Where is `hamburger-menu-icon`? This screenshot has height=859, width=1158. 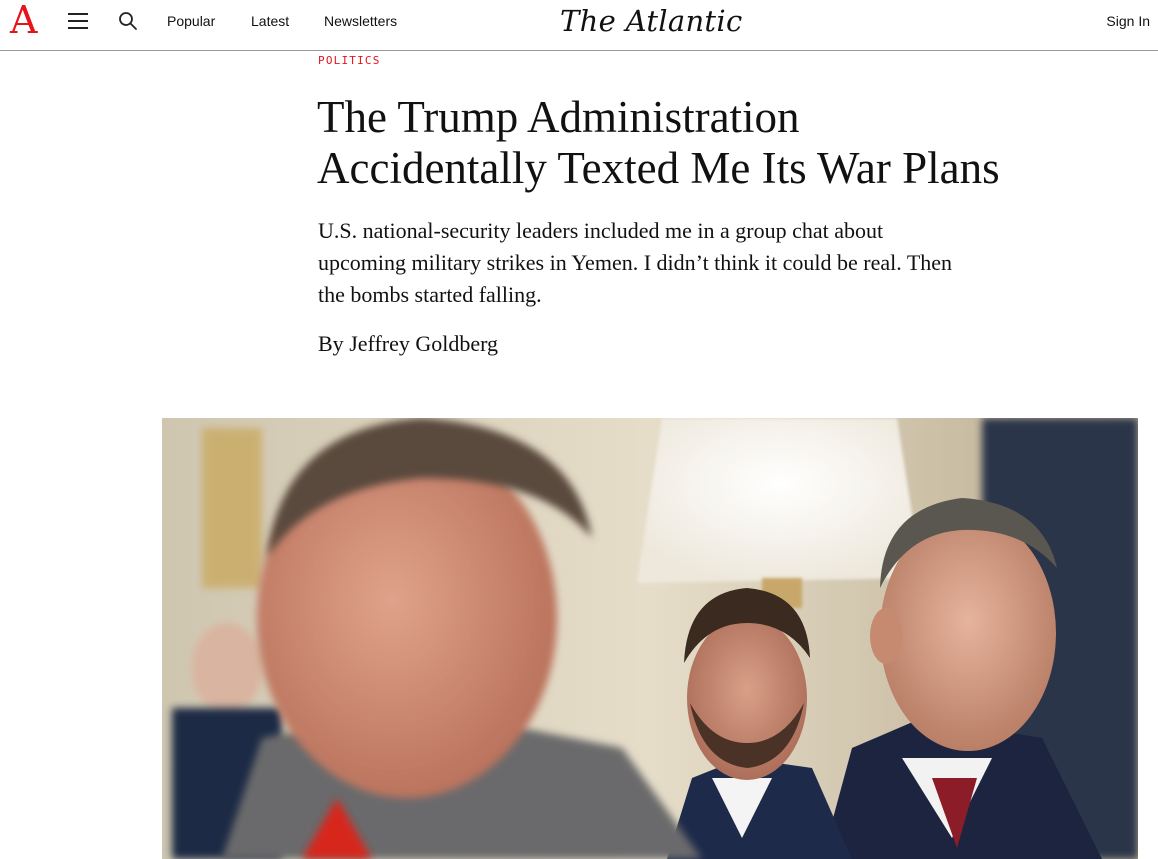 hamburger-menu-icon is located at coordinates (78, 21).